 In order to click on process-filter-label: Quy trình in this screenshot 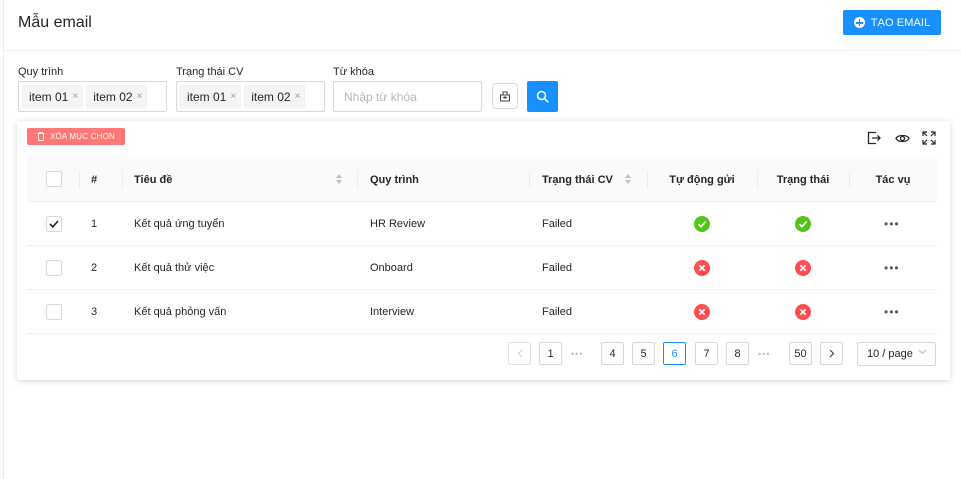, I will do `click(41, 72)`.